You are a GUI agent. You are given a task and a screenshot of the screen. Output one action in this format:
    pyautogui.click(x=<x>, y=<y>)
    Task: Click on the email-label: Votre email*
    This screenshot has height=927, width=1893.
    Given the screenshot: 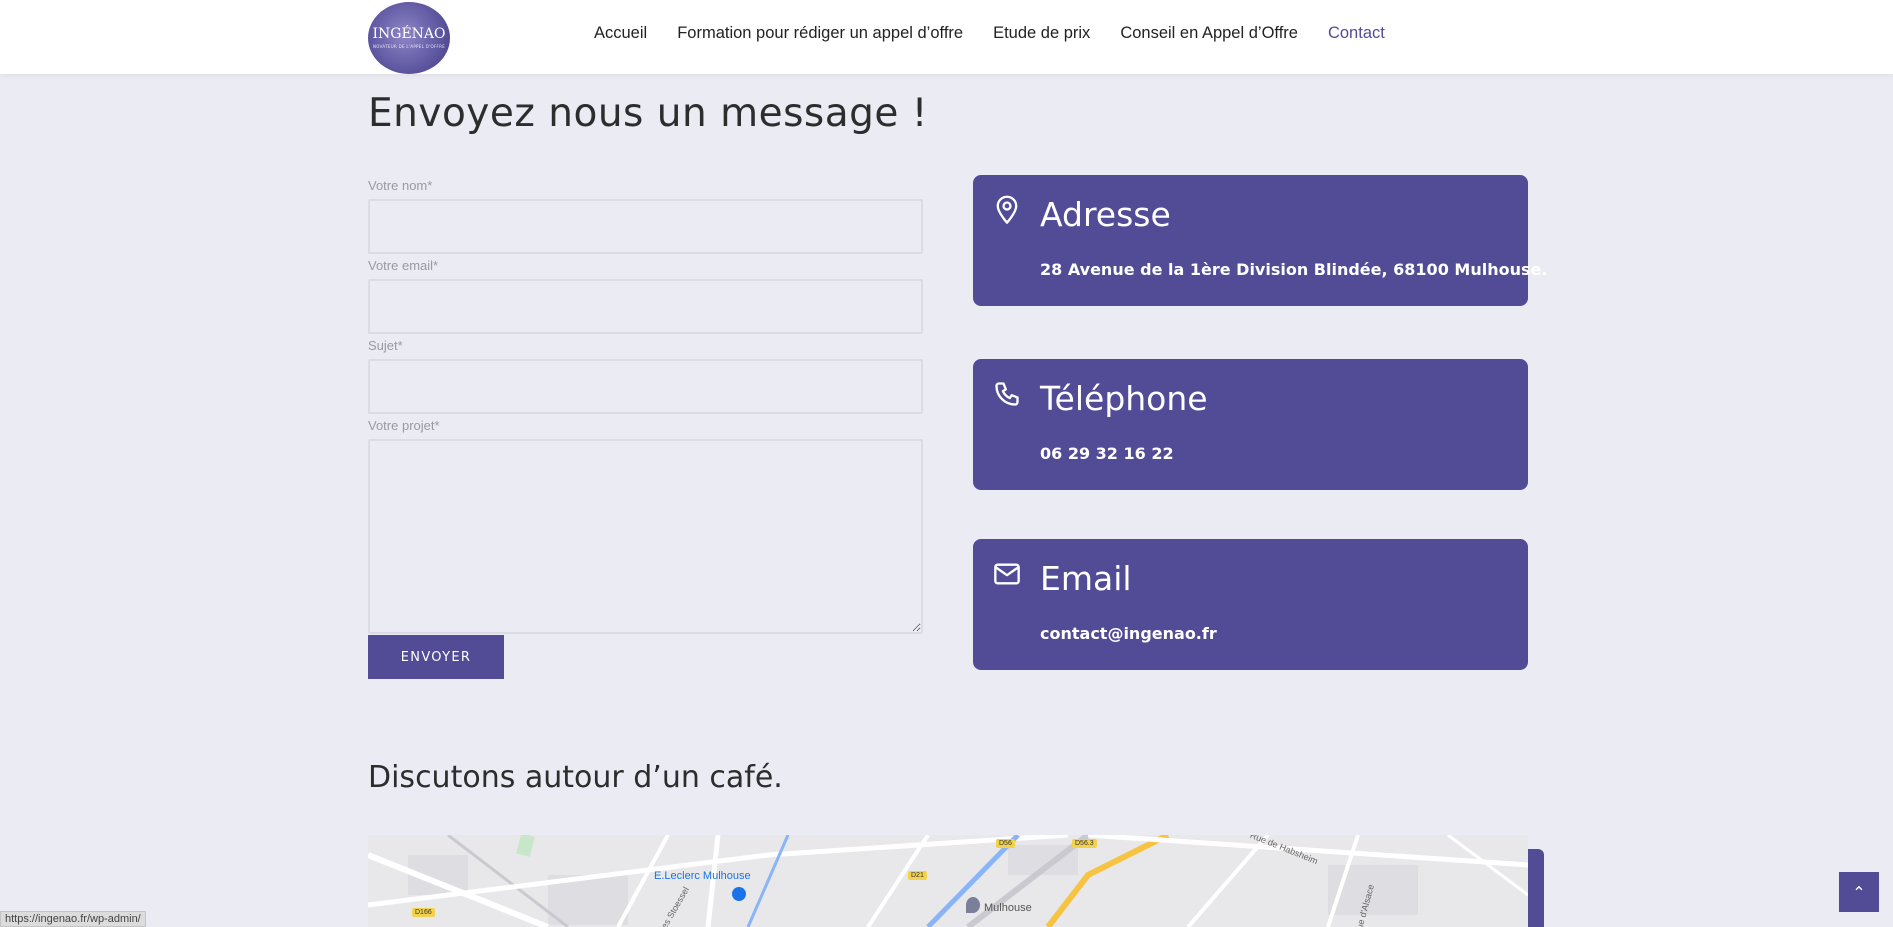 What is the action you would take?
    pyautogui.click(x=403, y=265)
    